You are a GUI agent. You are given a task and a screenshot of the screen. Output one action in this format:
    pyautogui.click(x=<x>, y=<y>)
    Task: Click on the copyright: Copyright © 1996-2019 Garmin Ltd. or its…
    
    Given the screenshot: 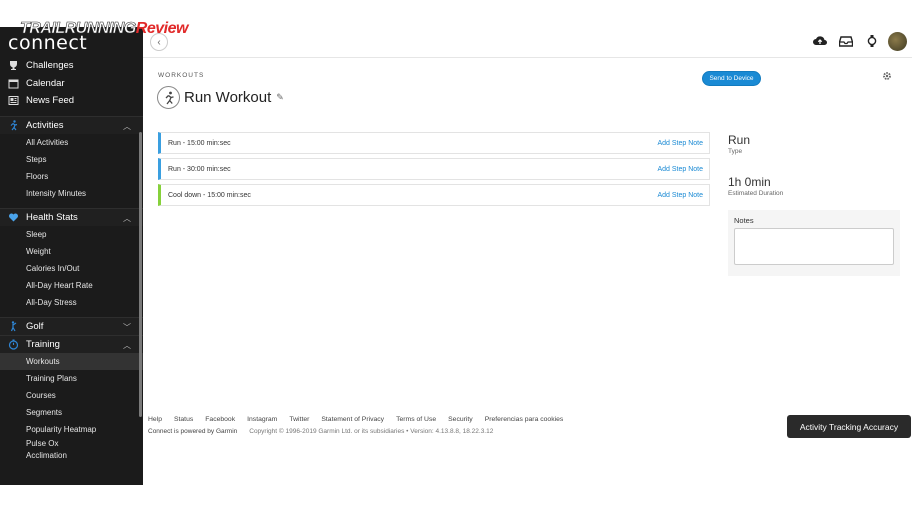 What is the action you would take?
    pyautogui.click(x=371, y=431)
    